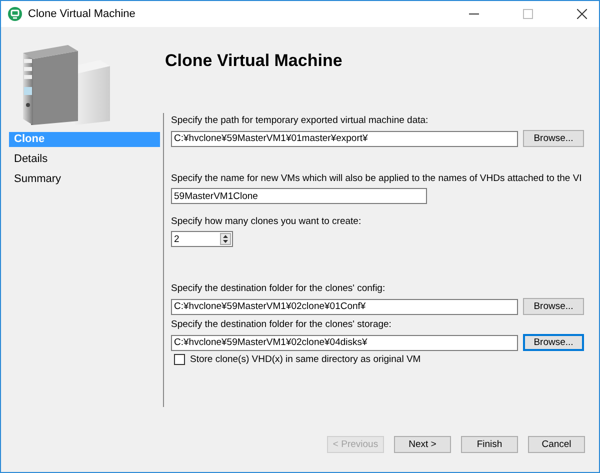  What do you see at coordinates (582, 14) in the screenshot?
I see `close-icon` at bounding box center [582, 14].